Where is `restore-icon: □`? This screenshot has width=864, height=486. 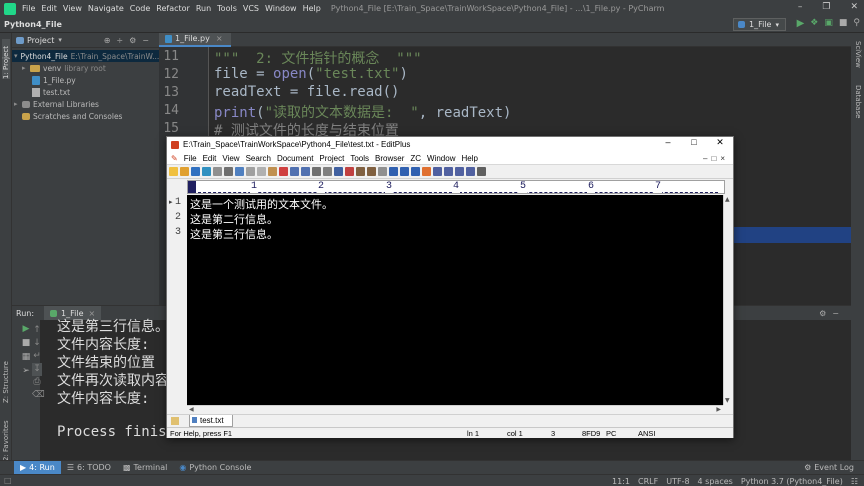
restore-icon: □ is located at coordinates (715, 158).